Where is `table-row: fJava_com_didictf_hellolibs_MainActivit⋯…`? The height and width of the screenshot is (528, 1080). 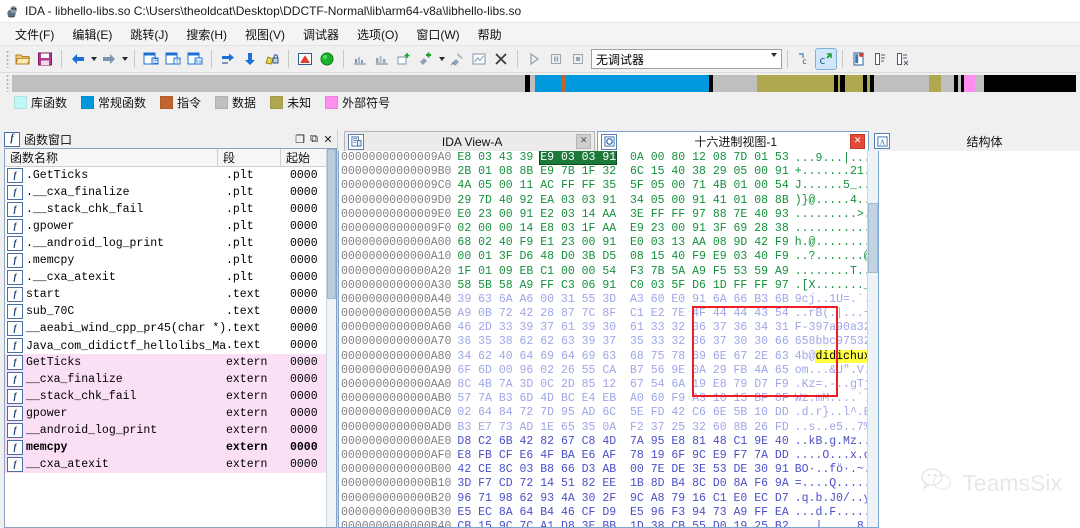
table-row: fJava_com_didictf_hellolibs_MainActivit⋯… is located at coordinates (170, 345).